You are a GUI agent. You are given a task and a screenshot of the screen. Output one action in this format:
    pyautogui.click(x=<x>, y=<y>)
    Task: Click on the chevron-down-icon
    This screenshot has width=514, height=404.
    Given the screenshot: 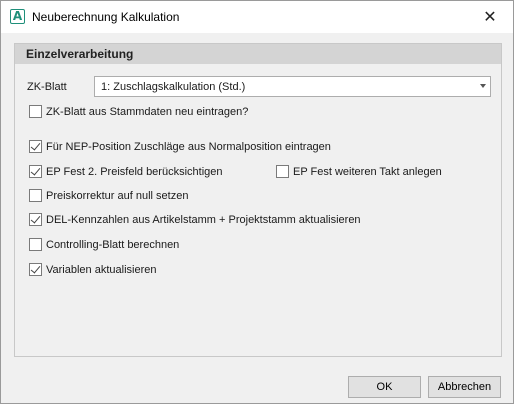 What is the action you would take?
    pyautogui.click(x=483, y=86)
    